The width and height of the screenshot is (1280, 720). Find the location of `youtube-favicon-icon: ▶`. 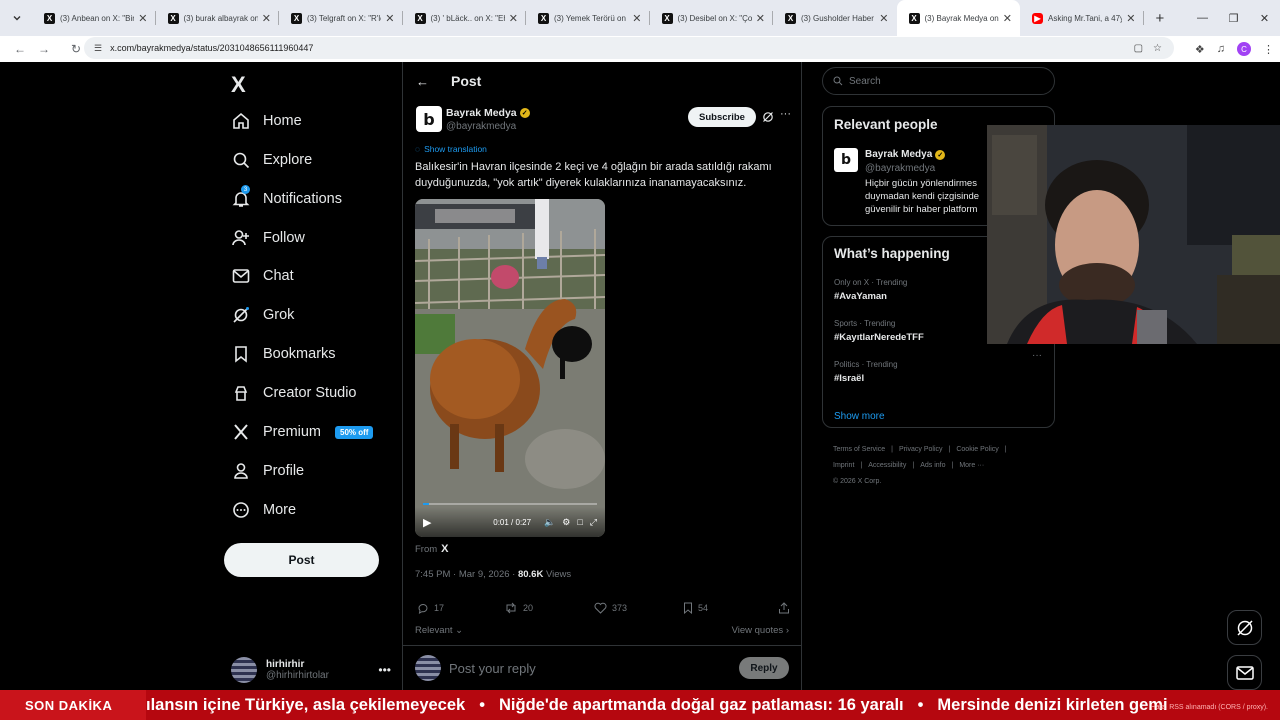

youtube-favicon-icon: ▶ is located at coordinates (1037, 18).